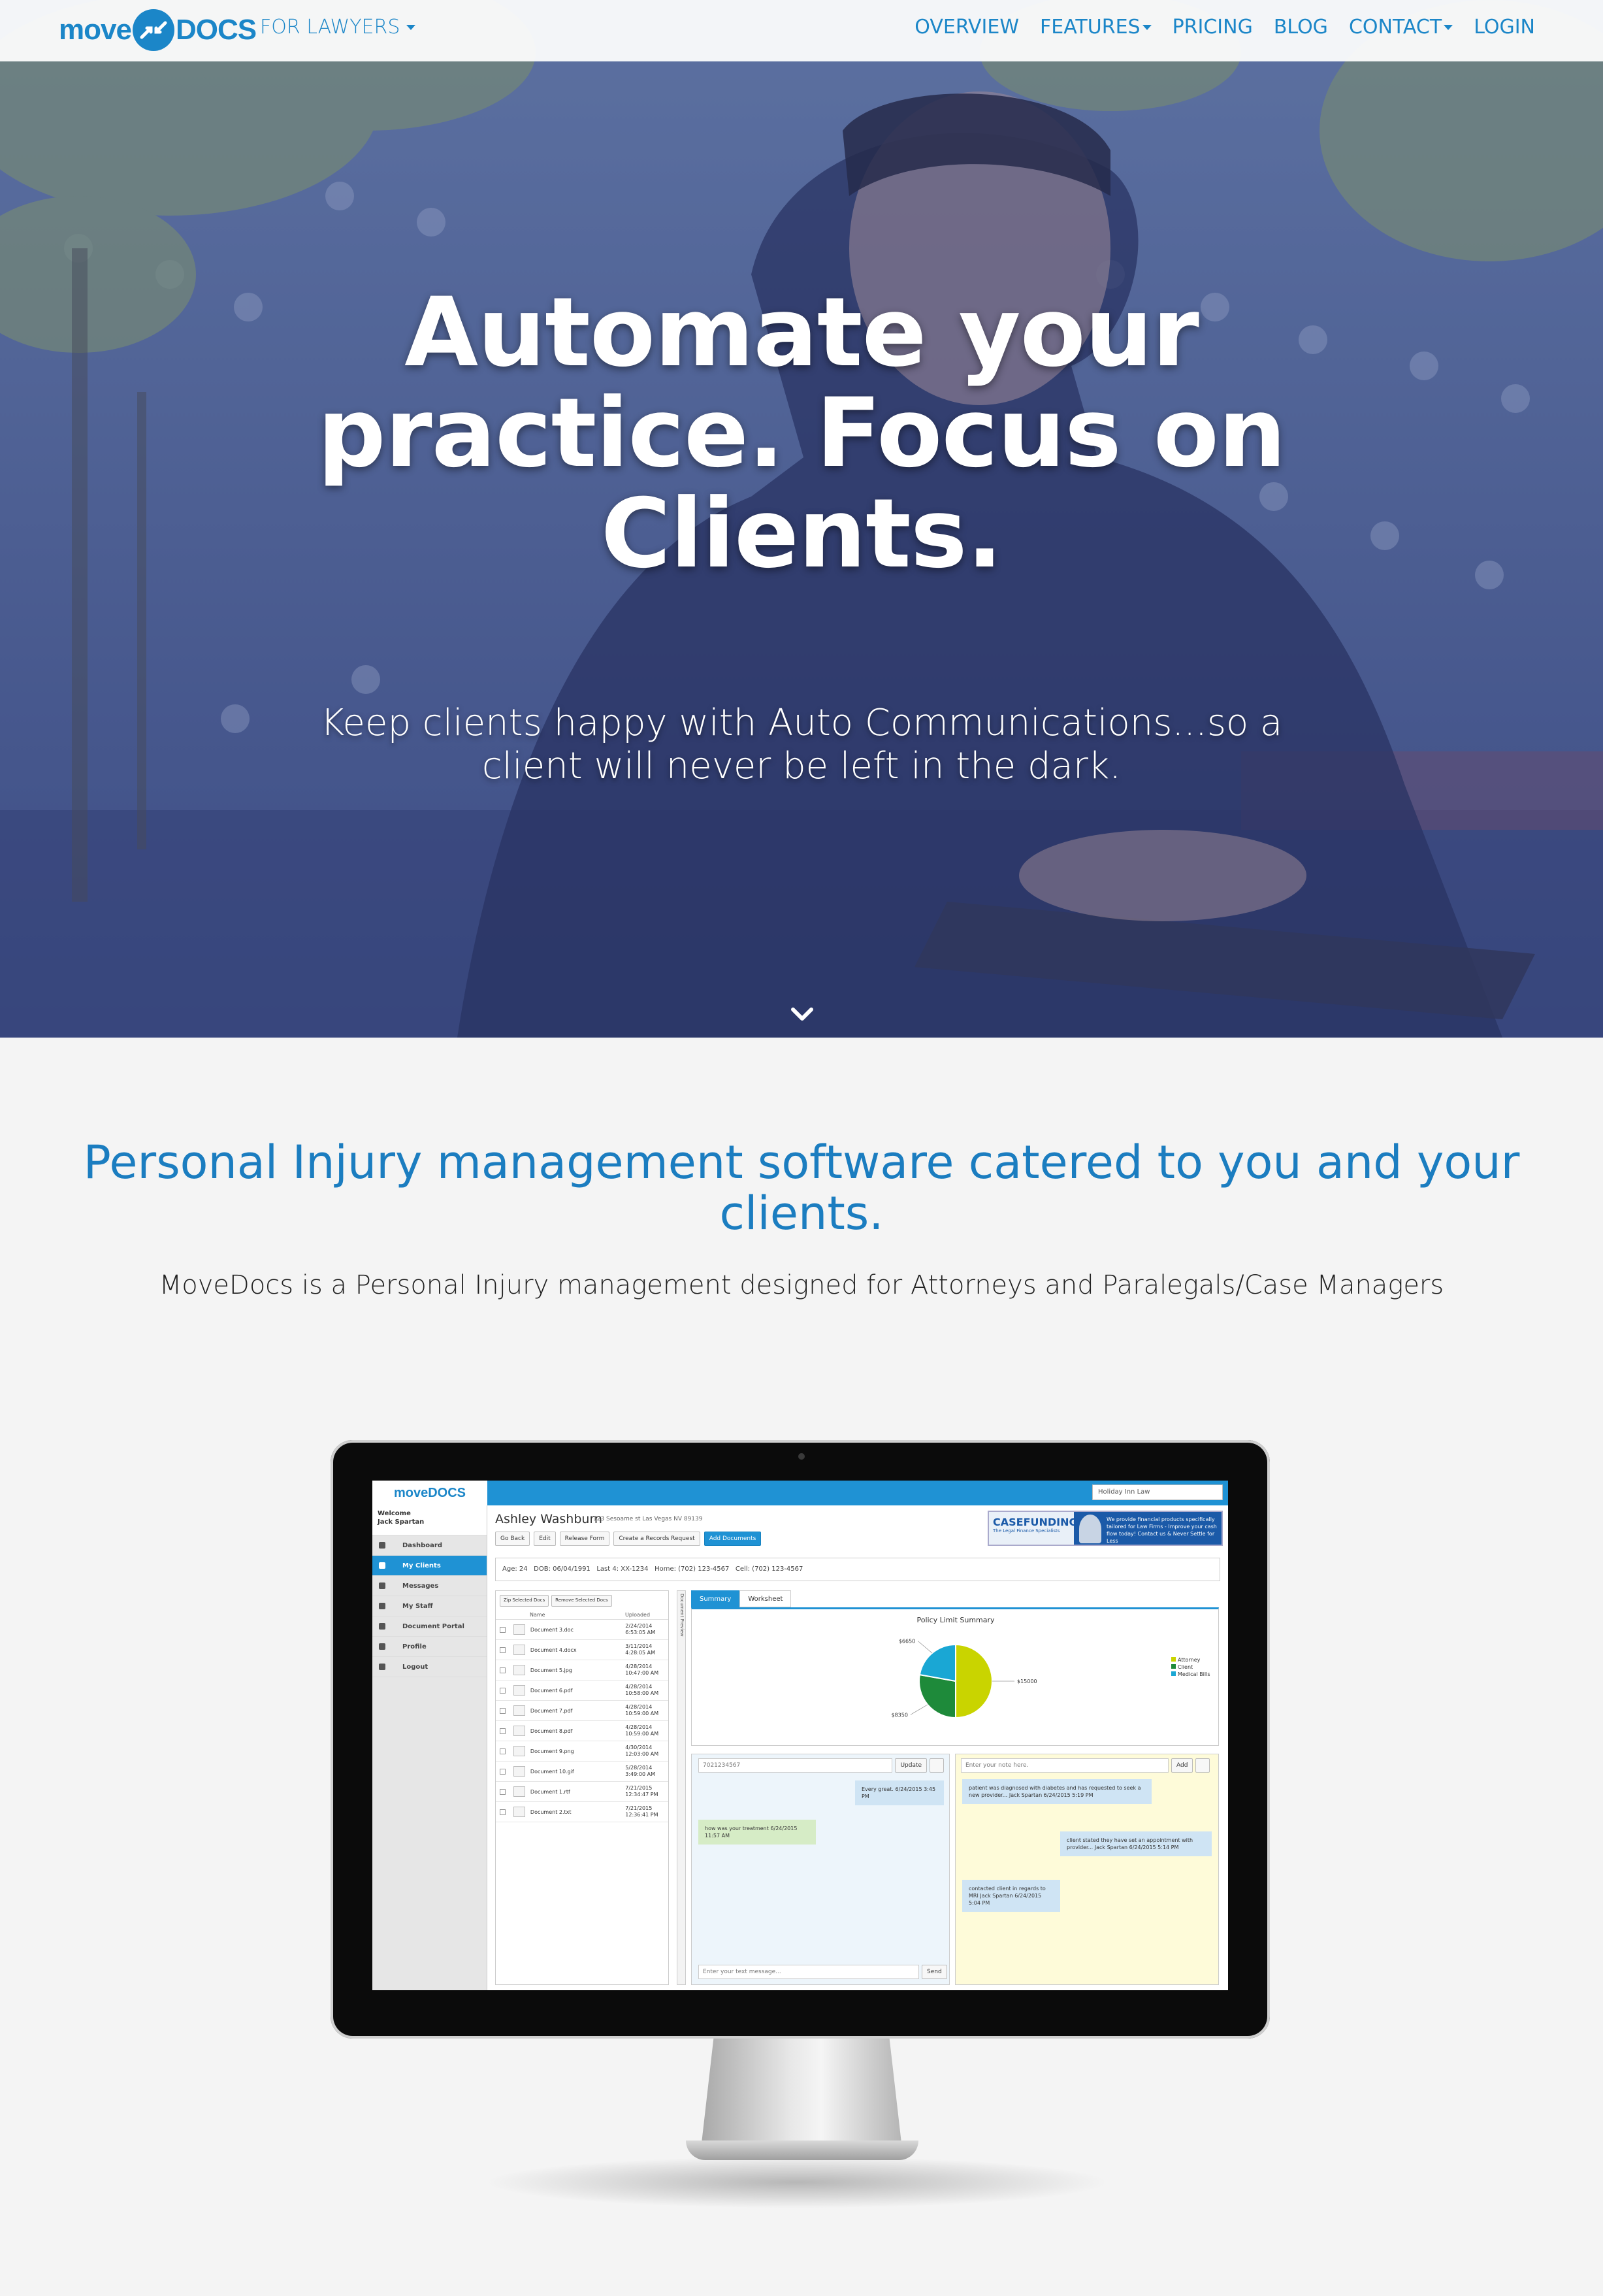 This screenshot has height=2296, width=1603. What do you see at coordinates (524, 1601) in the screenshot?
I see `zip-docs-button: Zip Selected Docs` at bounding box center [524, 1601].